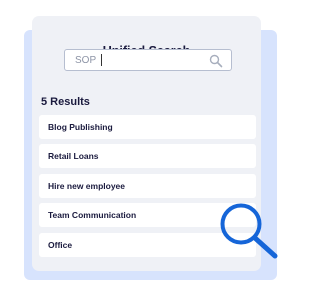  What do you see at coordinates (147, 127) in the screenshot?
I see `result-item: Blog Publishing` at bounding box center [147, 127].